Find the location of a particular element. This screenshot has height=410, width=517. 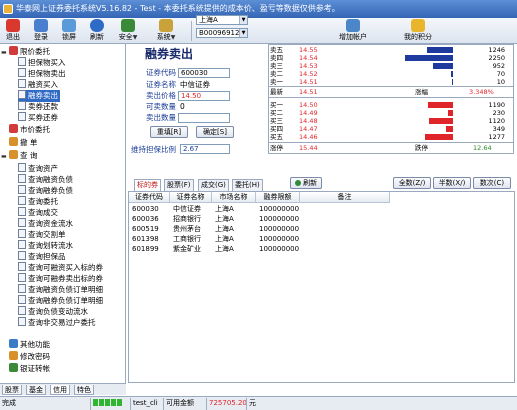

system-menu-button: 系统▼ is located at coordinates (166, 31).